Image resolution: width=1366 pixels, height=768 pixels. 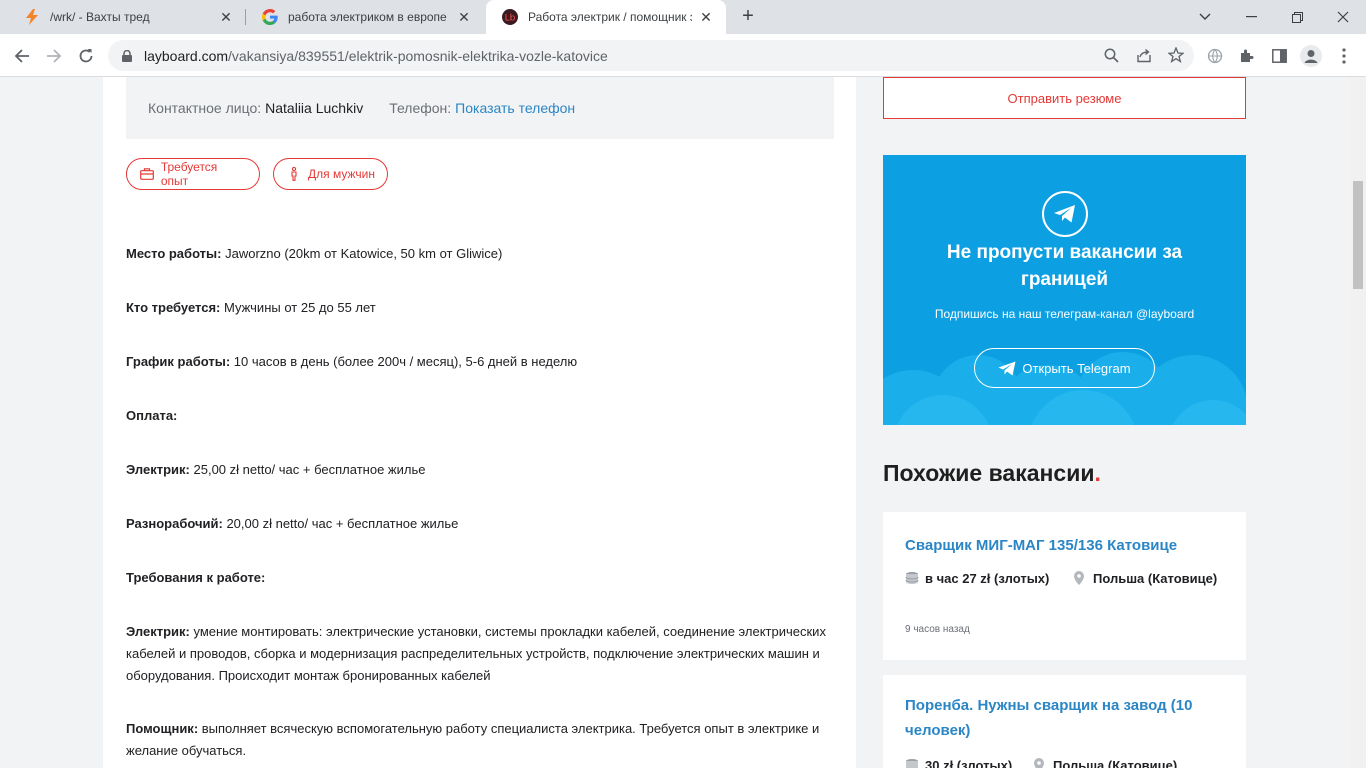 I want to click on menu-dots-icon, so click(x=1344, y=56).